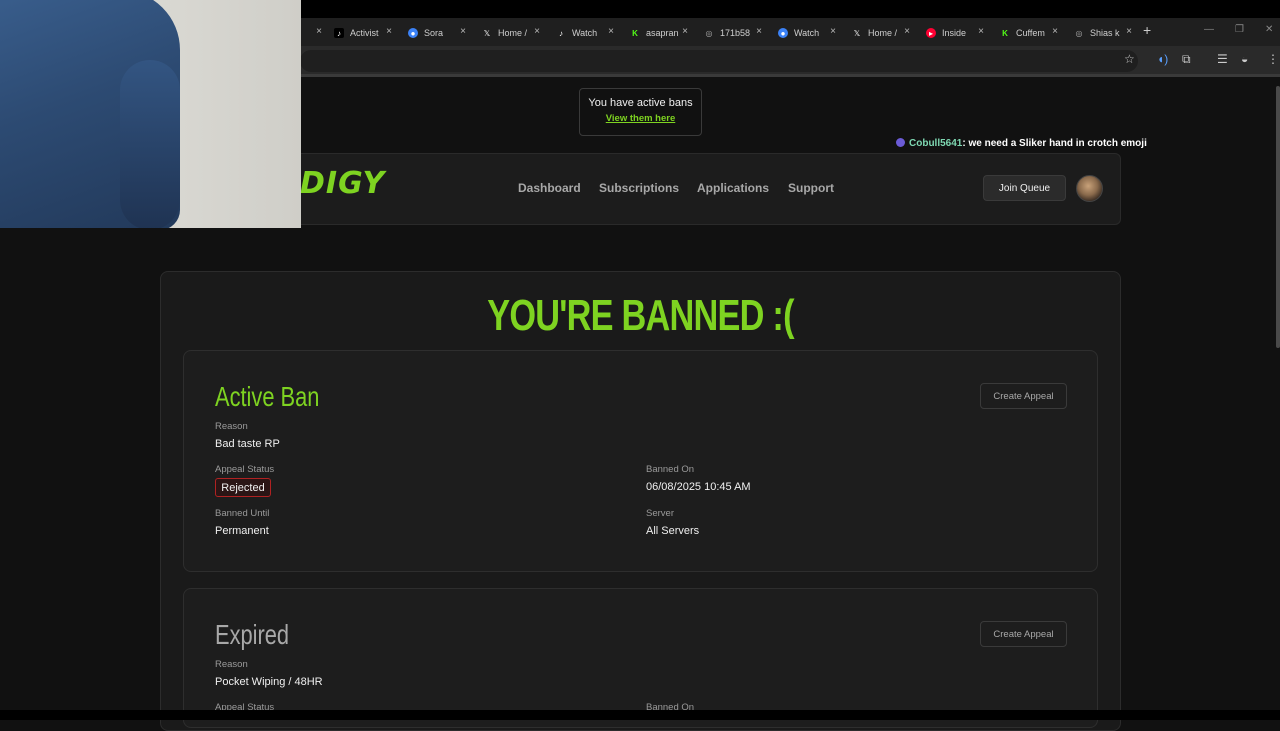 This screenshot has height=731, width=1280. Describe the element at coordinates (1239, 29) in the screenshot. I see `restore-icon: ❐` at that location.